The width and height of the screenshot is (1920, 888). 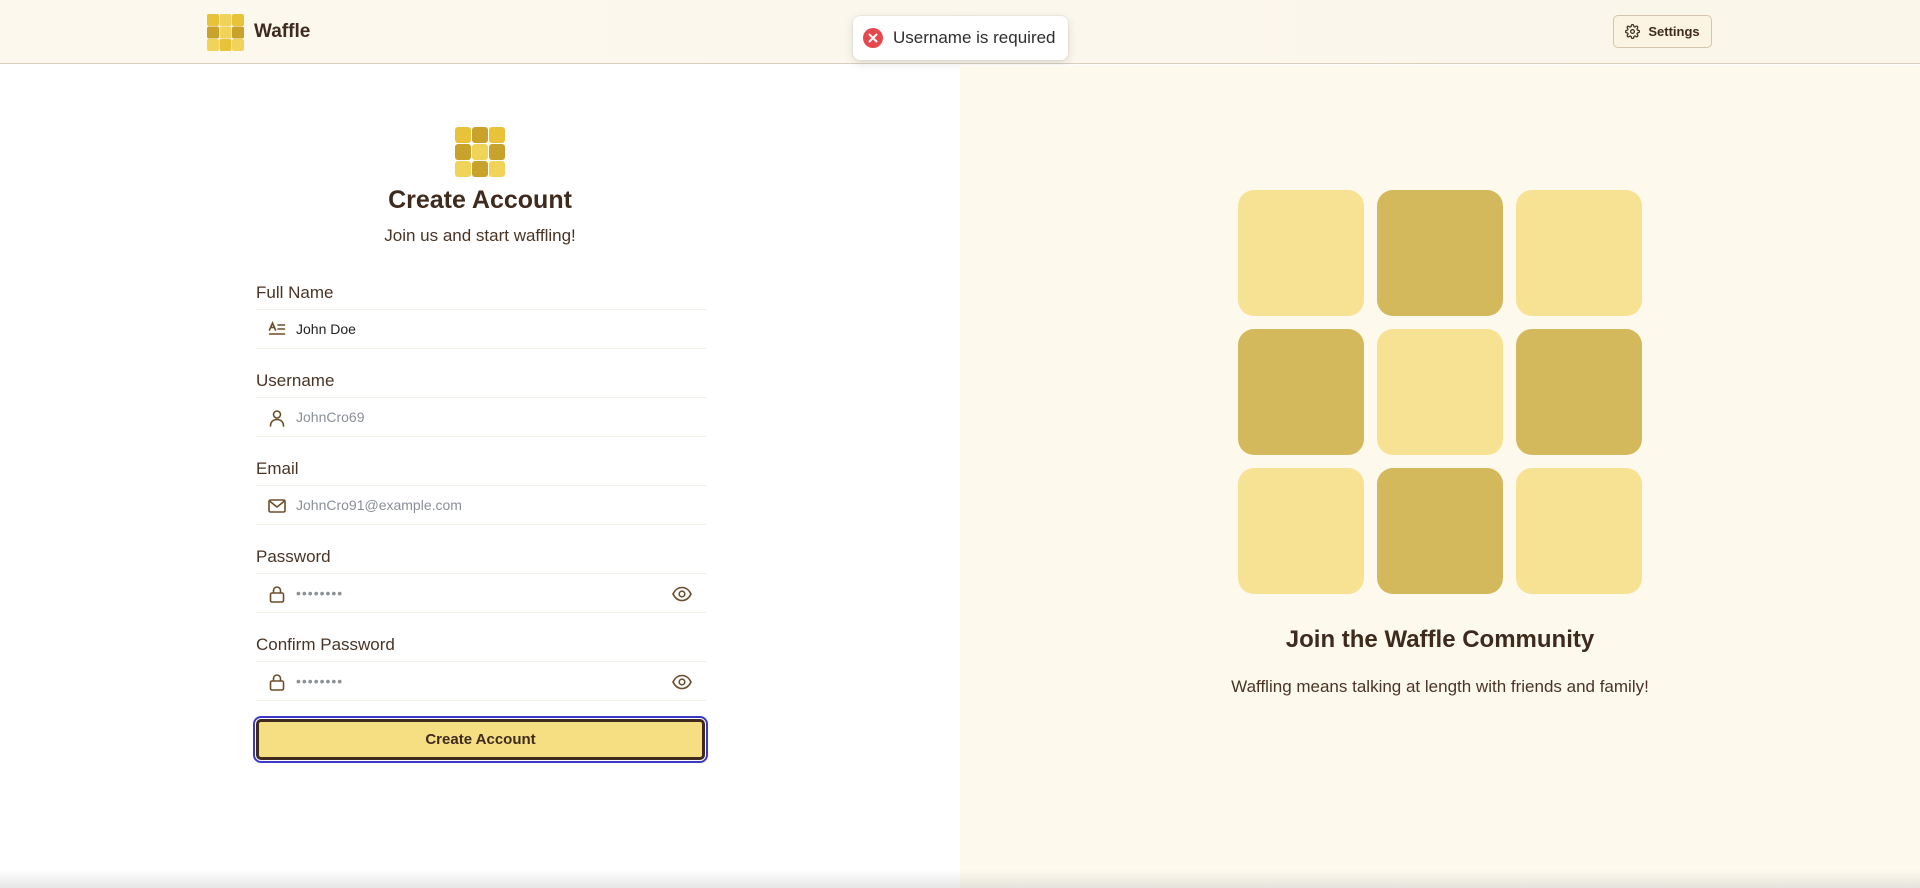 What do you see at coordinates (277, 418) in the screenshot?
I see `user-icon` at bounding box center [277, 418].